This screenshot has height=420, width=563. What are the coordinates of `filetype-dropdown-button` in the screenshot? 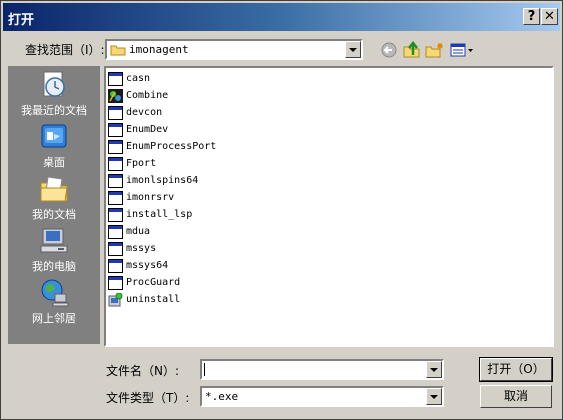 It's located at (434, 396).